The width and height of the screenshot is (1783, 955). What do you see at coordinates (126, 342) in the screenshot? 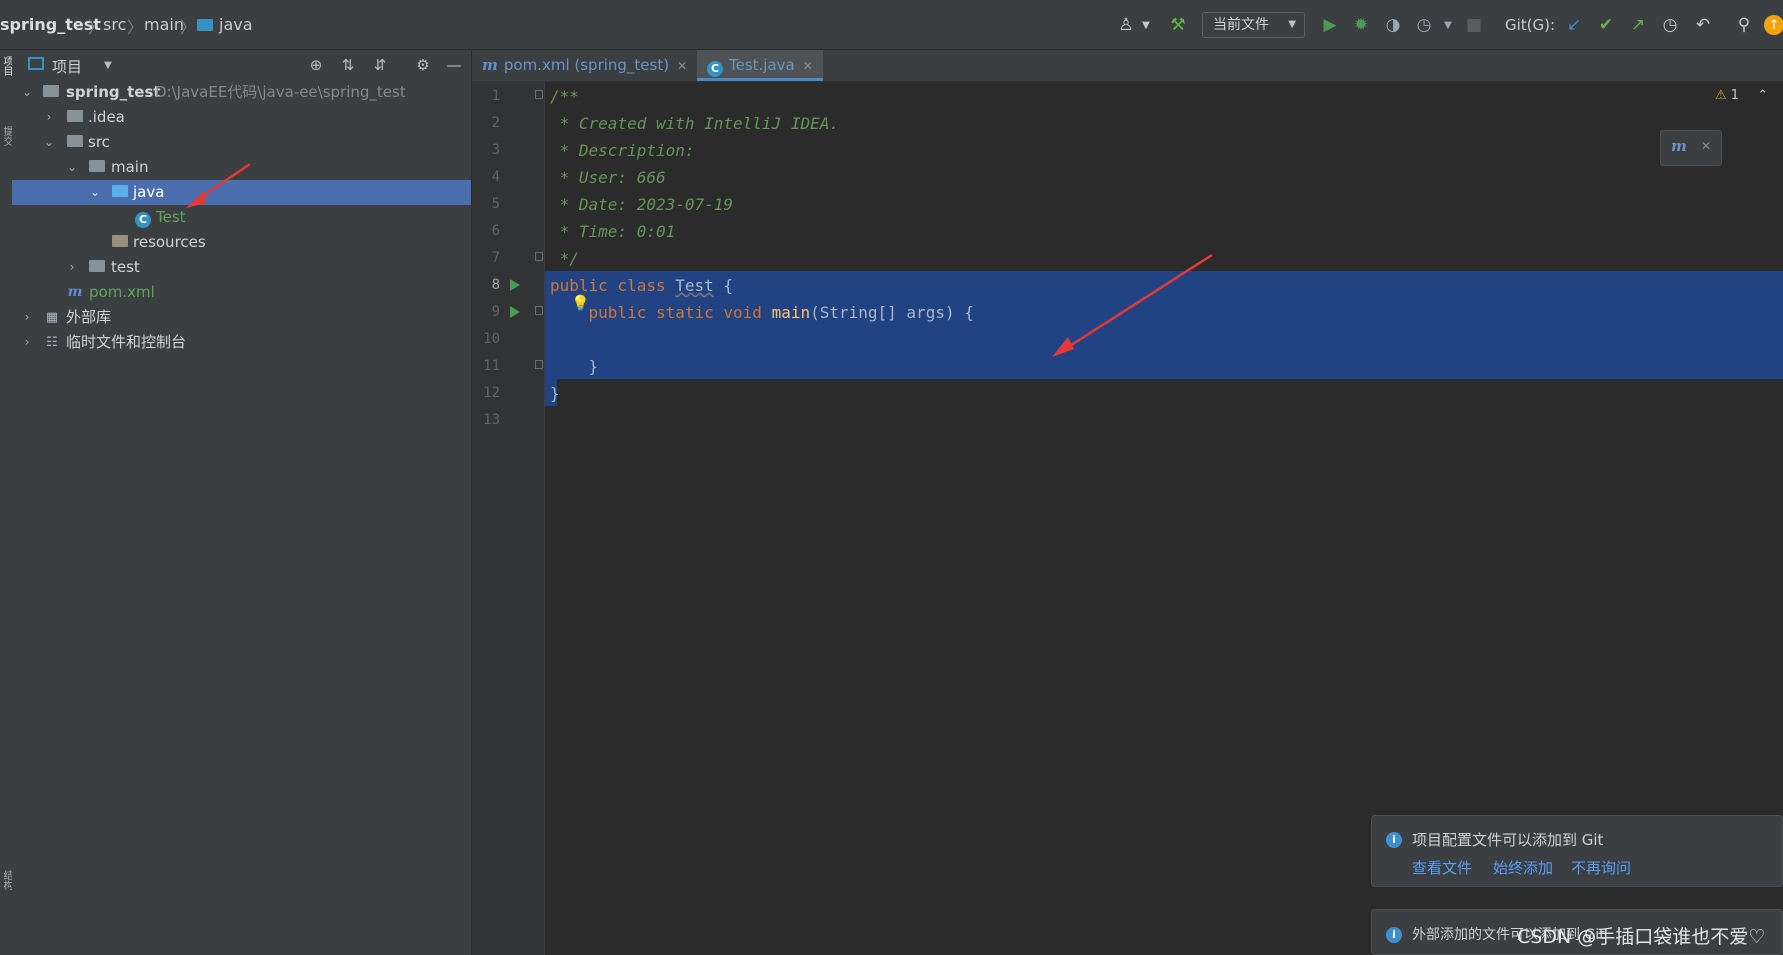
I see `tree-item-label: 临时文件和控制台` at bounding box center [126, 342].